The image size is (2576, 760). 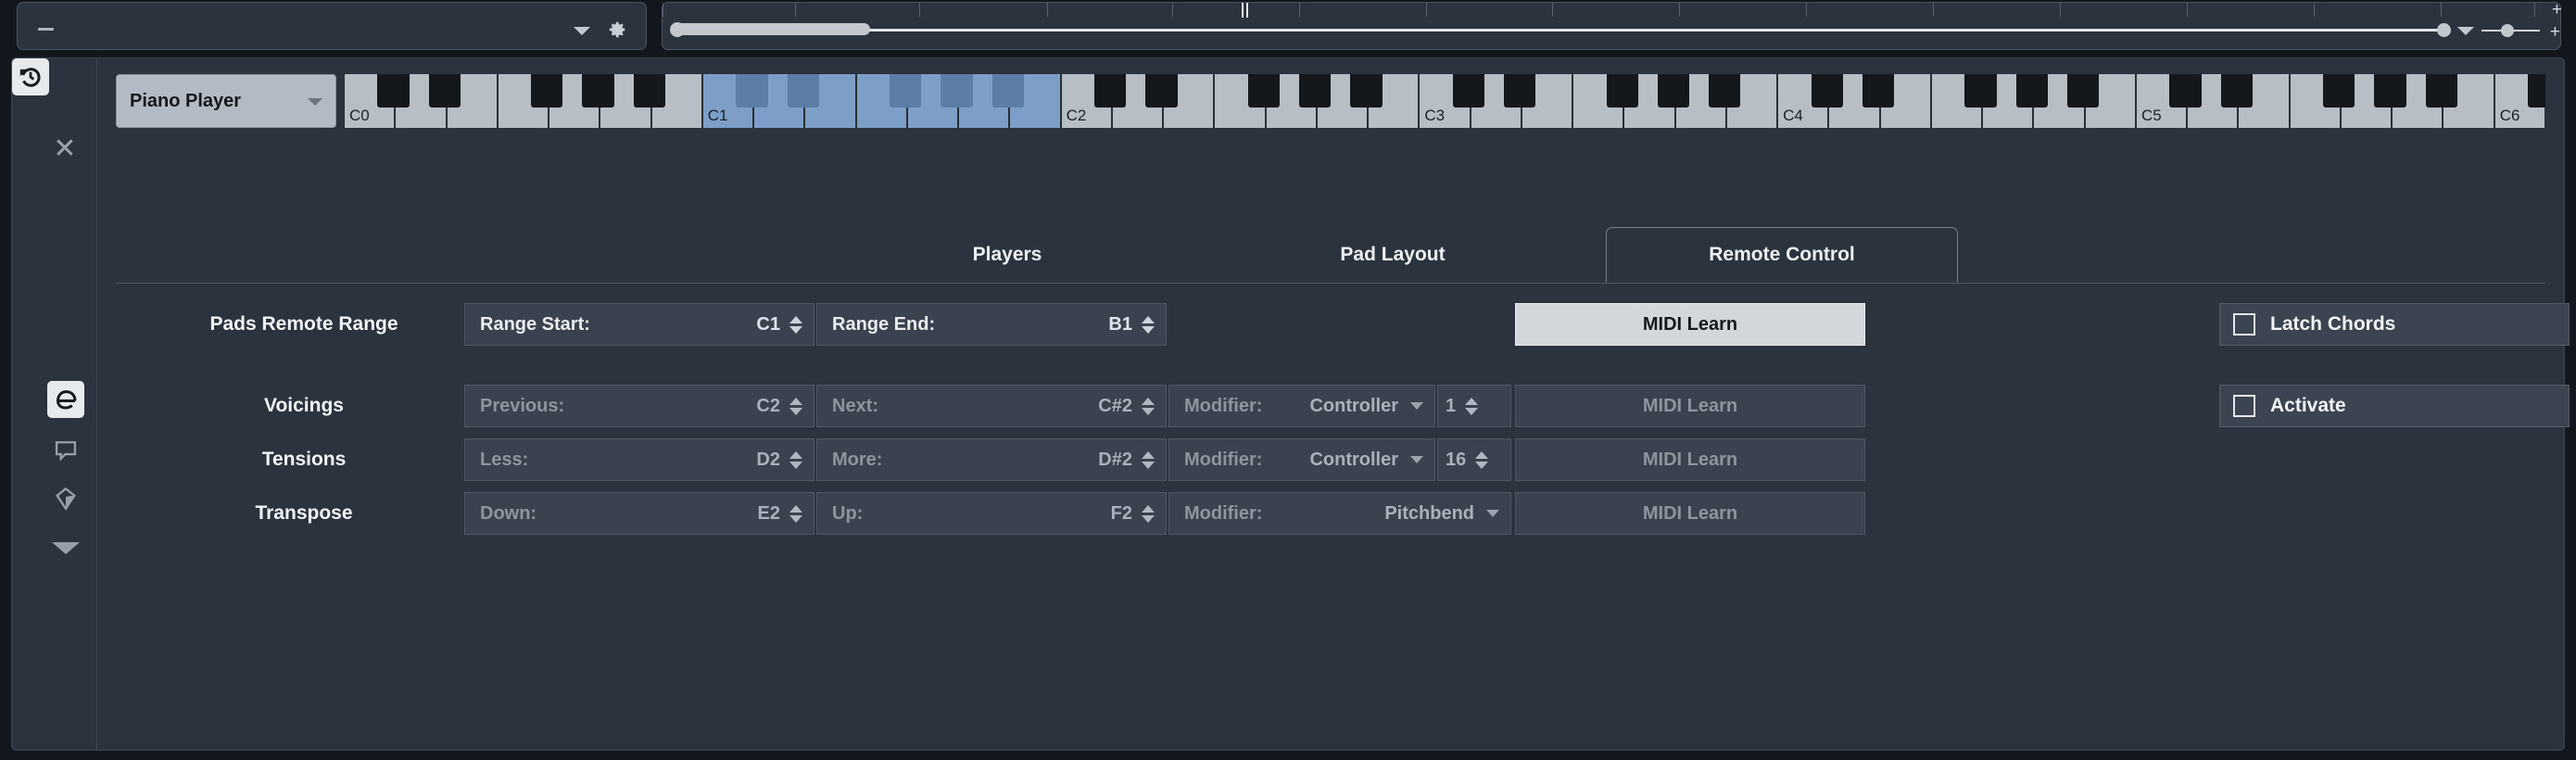 I want to click on activate-checkbox: Activate, so click(x=2395, y=406).